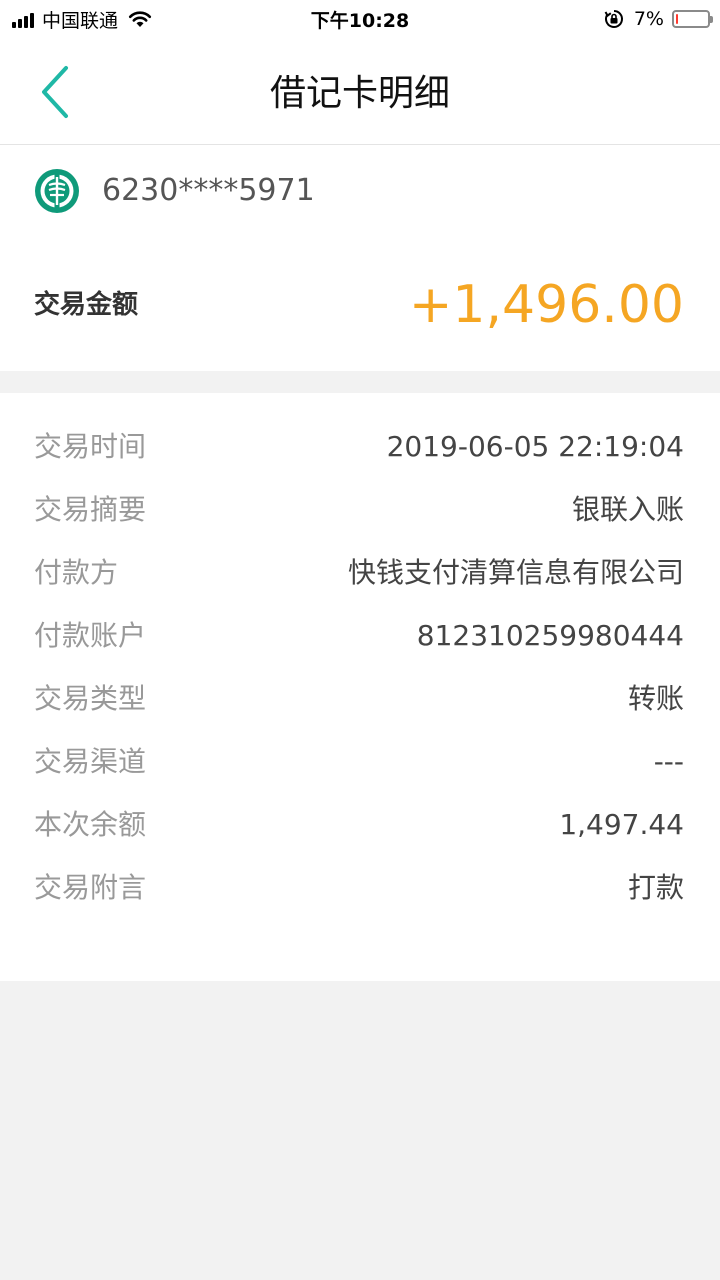 This screenshot has width=720, height=1280. Describe the element at coordinates (515, 572) in the screenshot. I see `detail-value: 快钱支付清算信息有限公司` at that location.